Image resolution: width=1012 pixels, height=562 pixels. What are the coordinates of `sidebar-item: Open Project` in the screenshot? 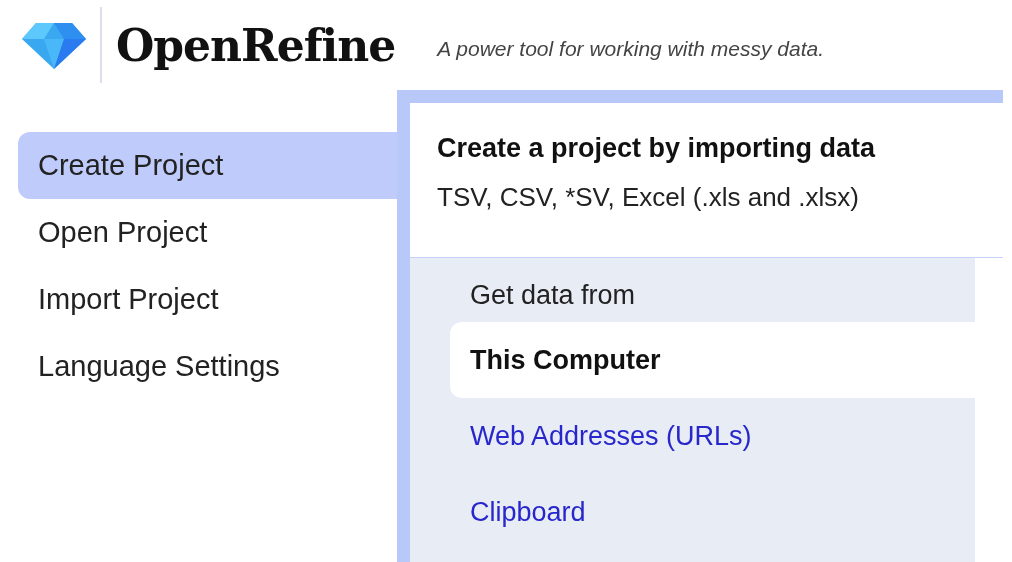 It's located at (207, 232).